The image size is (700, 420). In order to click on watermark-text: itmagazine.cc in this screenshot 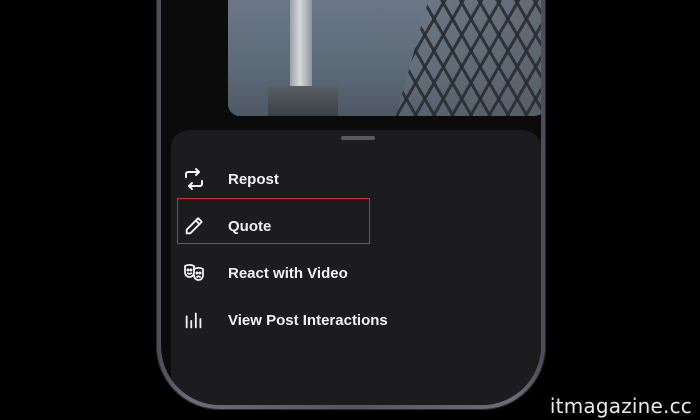, I will do `click(620, 406)`.